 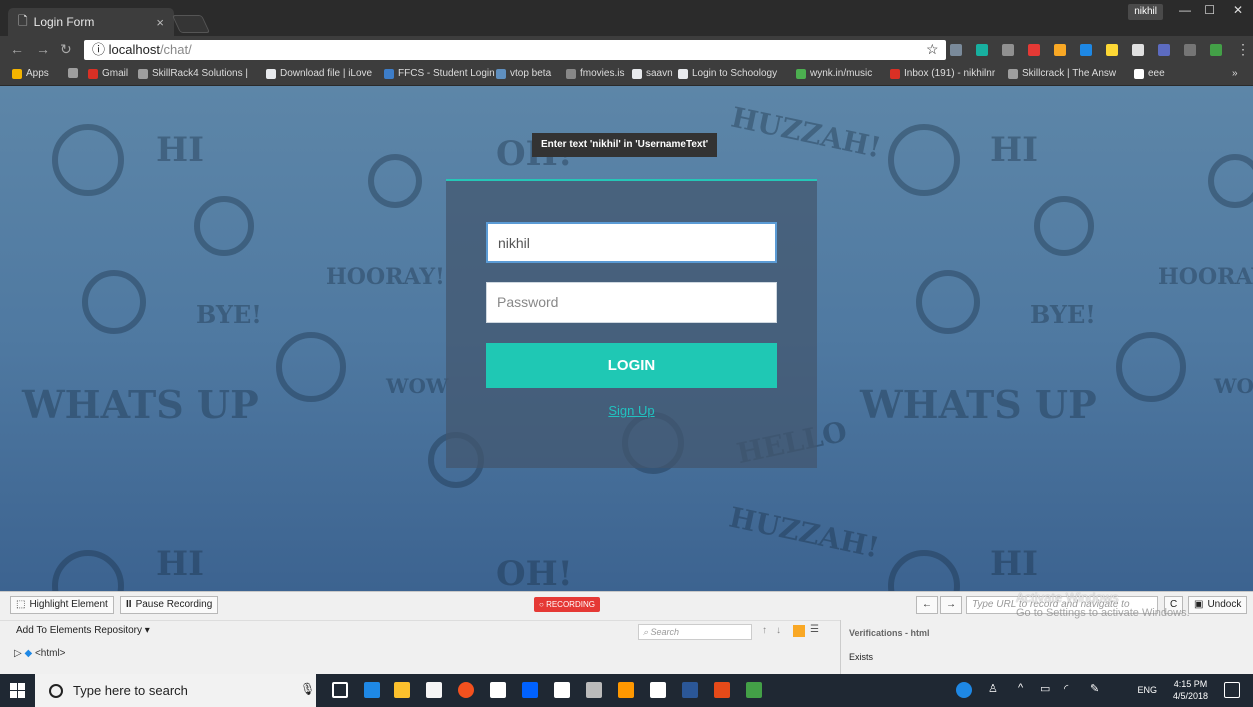 I want to click on bookmark-page, so click(x=75, y=73).